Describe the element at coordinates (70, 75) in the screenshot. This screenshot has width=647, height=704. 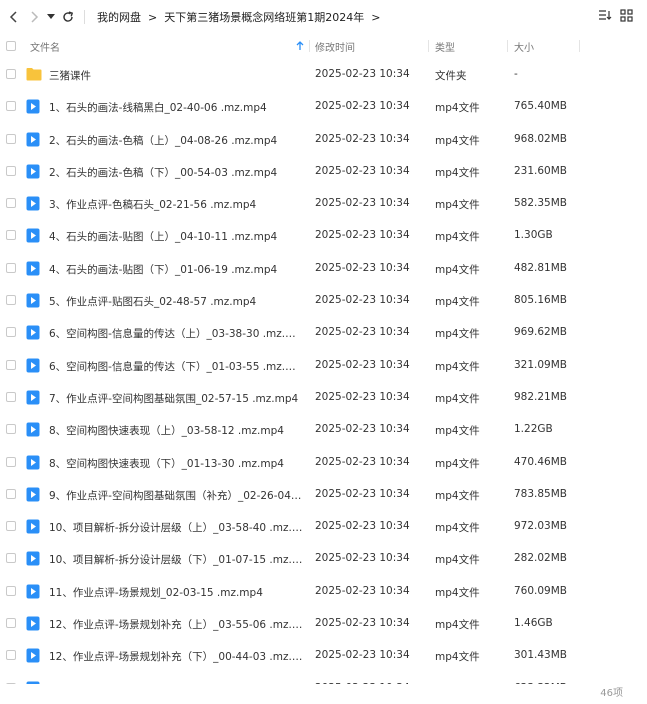
I see `file-name: 三猪课件` at that location.